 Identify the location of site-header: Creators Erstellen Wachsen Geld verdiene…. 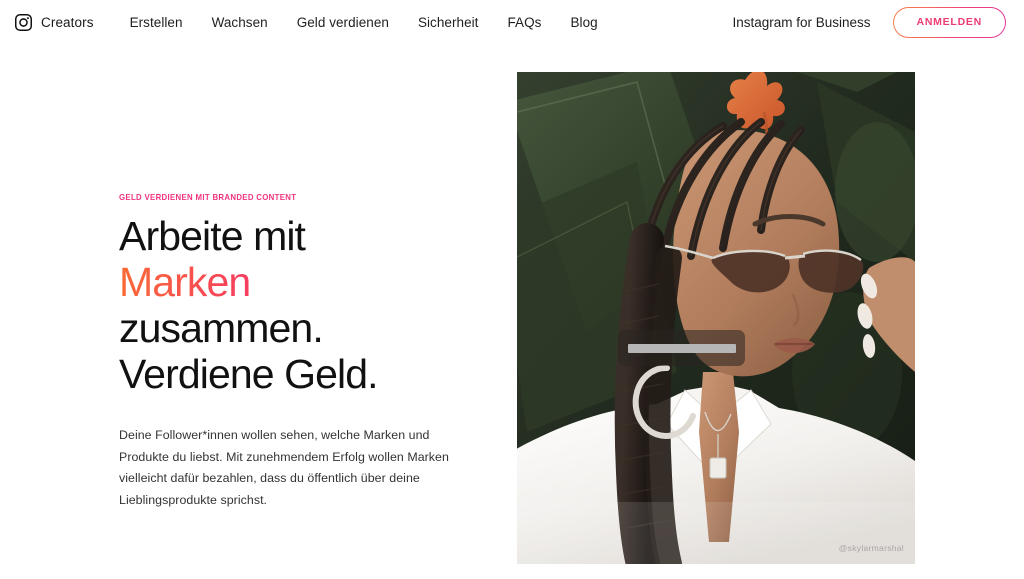
(512, 22).